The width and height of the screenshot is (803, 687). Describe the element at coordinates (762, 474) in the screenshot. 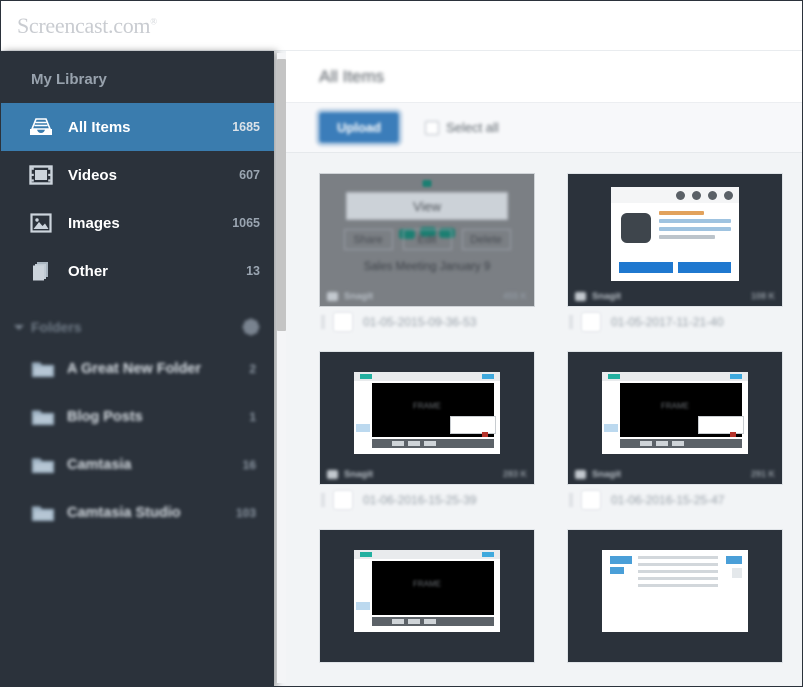

I see `badge-size: 291 K` at that location.